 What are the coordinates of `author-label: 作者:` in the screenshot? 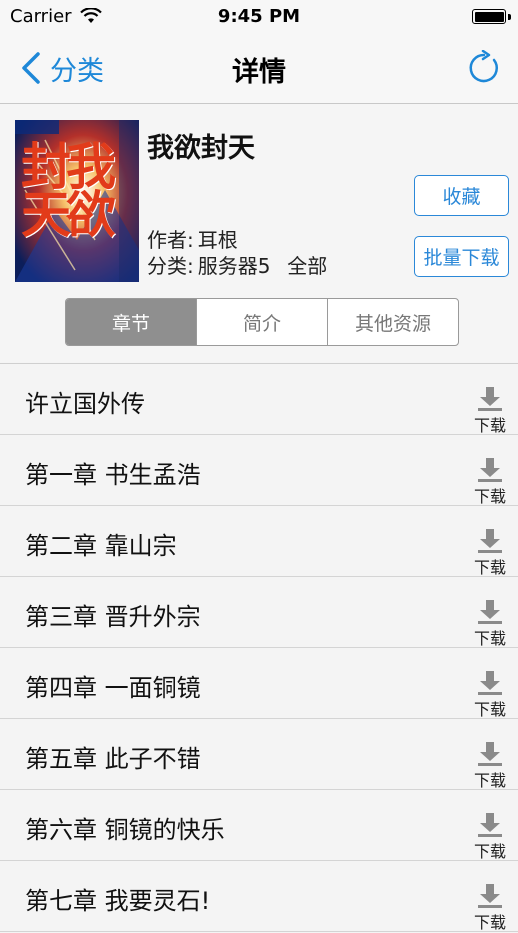 It's located at (170, 240).